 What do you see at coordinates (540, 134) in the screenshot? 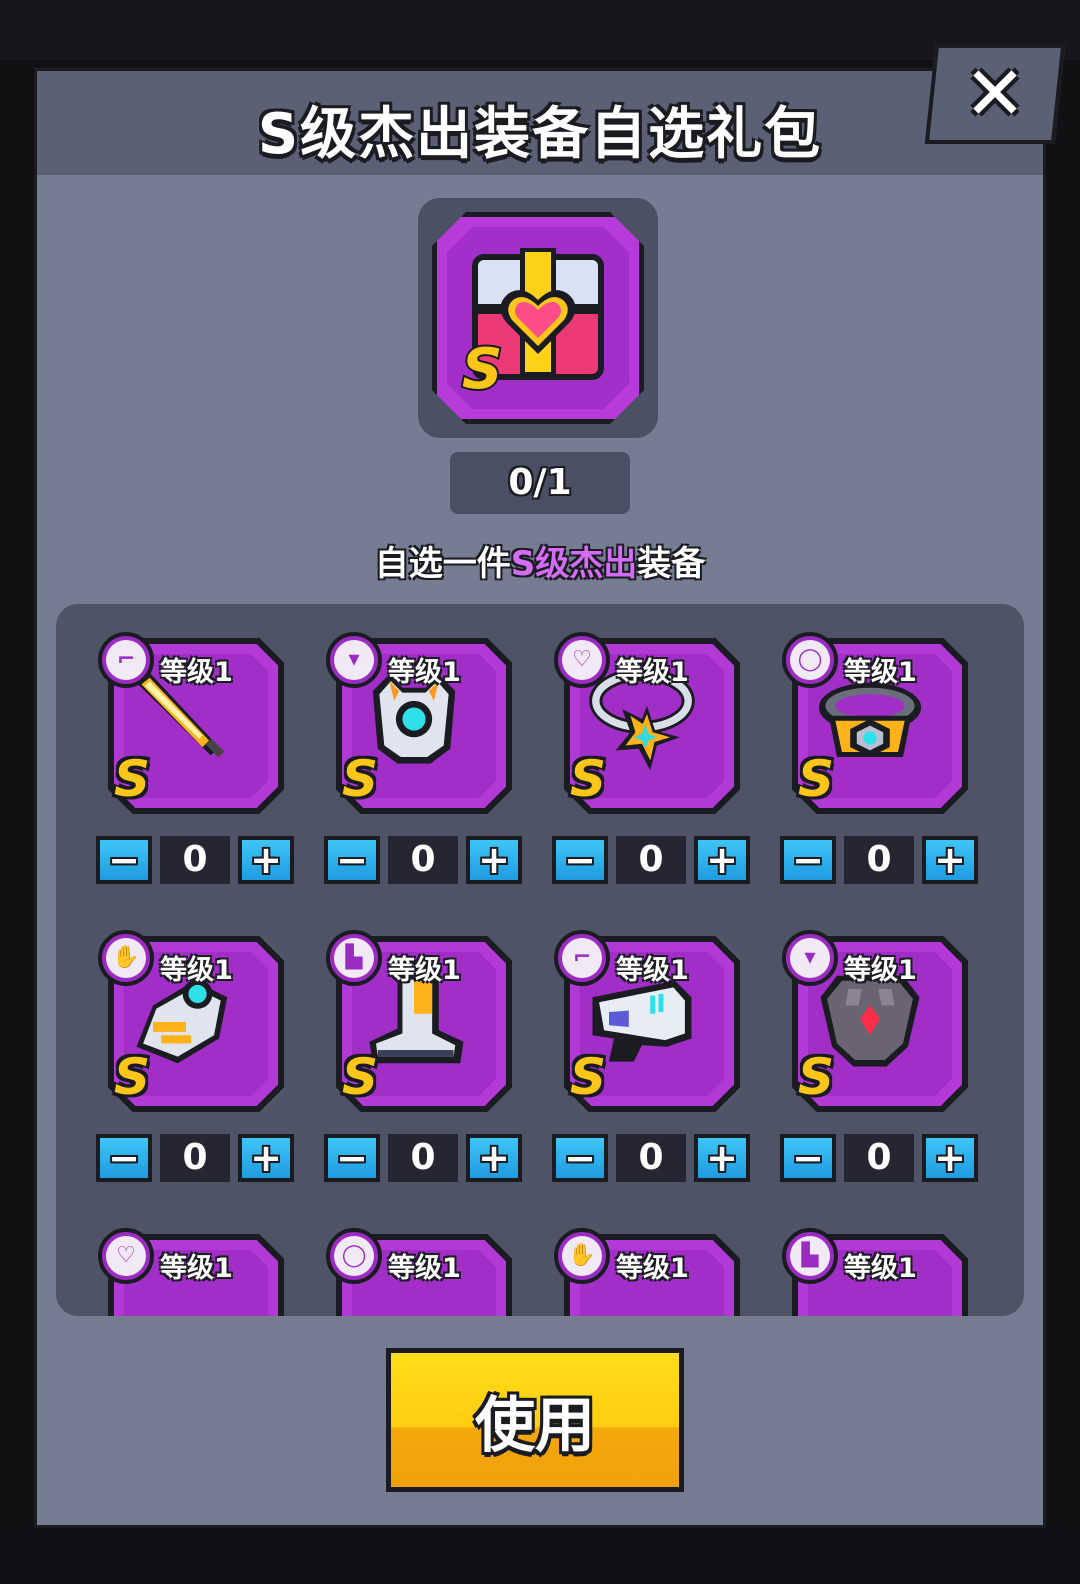
I see `modal-title: S级杰出装备自选礼包` at bounding box center [540, 134].